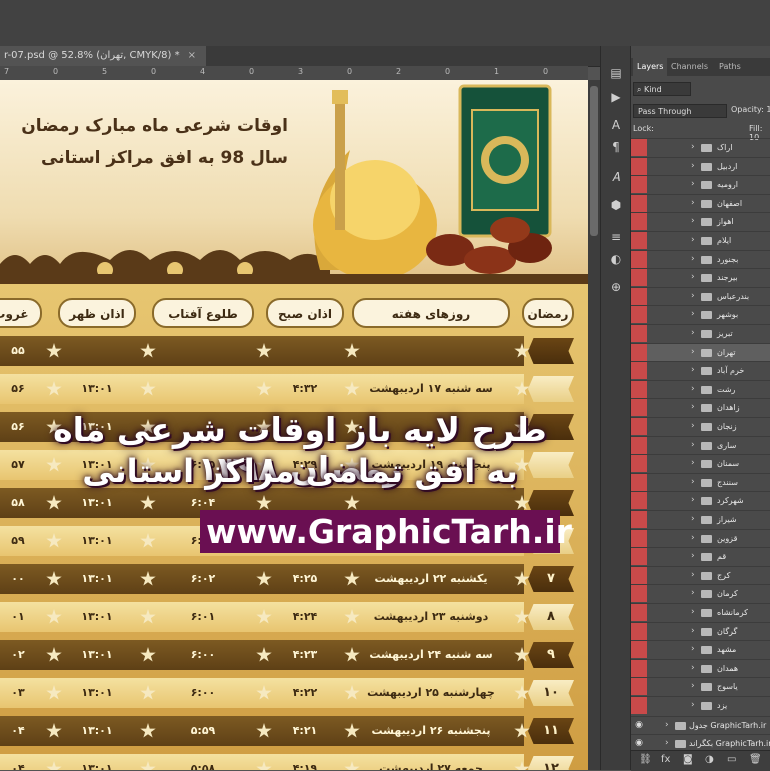 Image resolution: width=770 pixels, height=771 pixels. Describe the element at coordinates (665, 759) in the screenshot. I see `fx-icon: fx` at that location.